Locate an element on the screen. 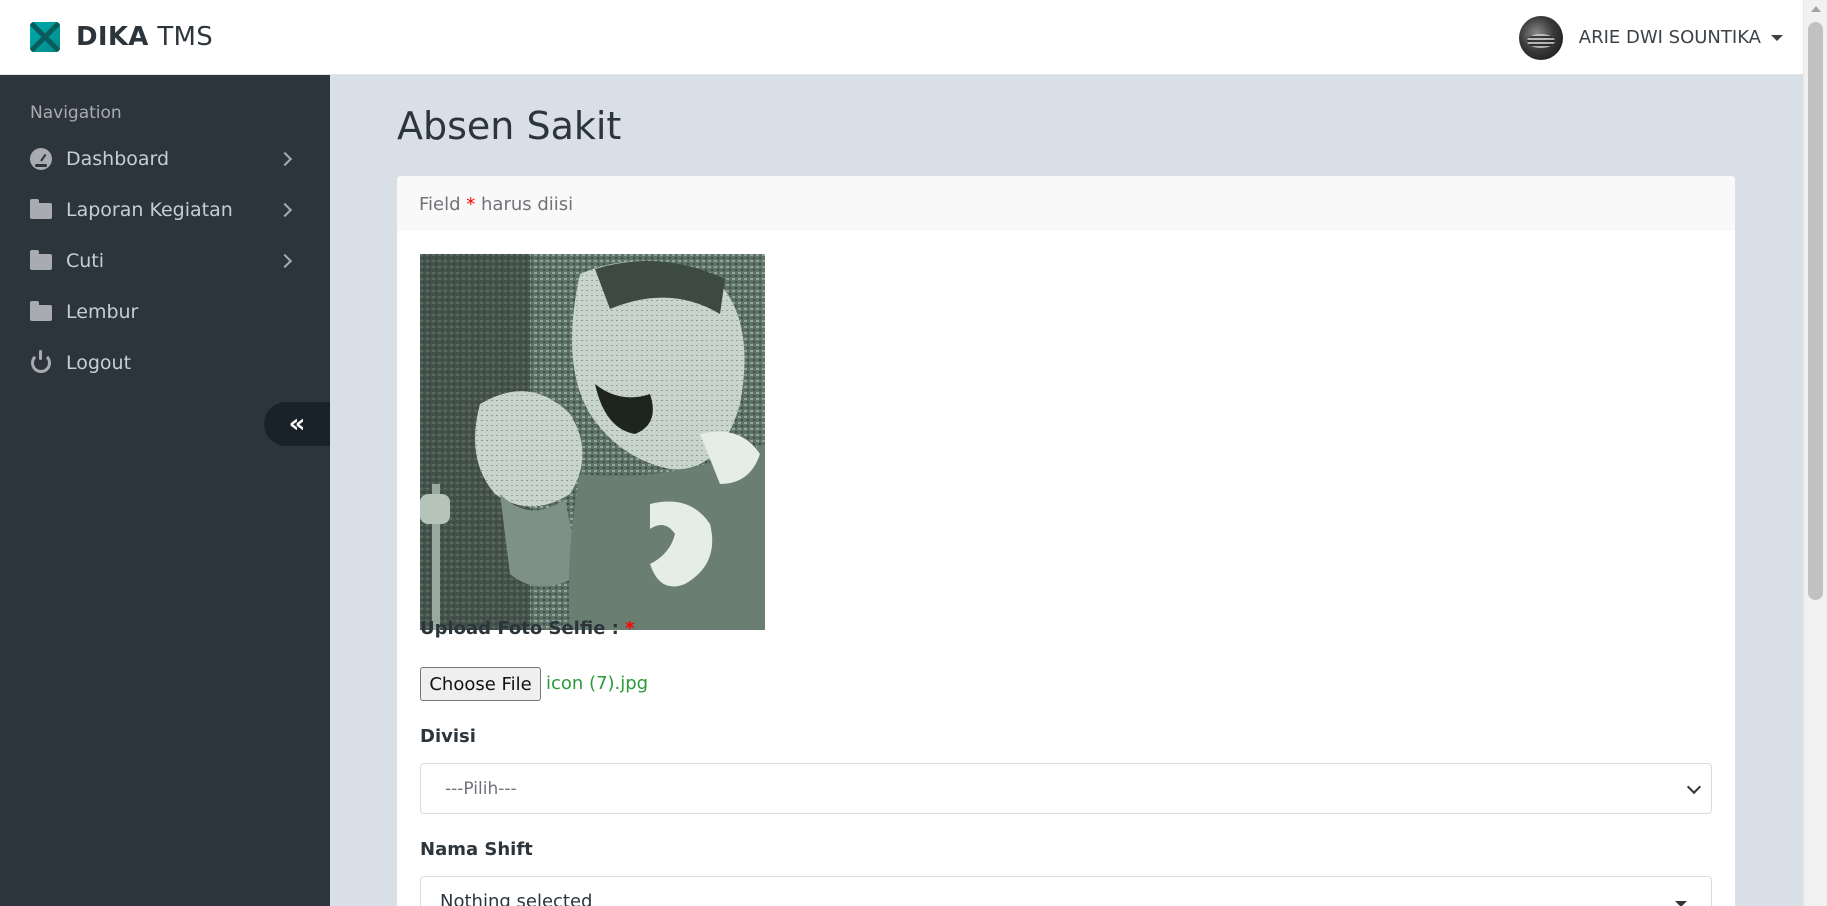 This screenshot has width=1827, height=906. scroll-up-arrow-icon is located at coordinates (1816, 9).